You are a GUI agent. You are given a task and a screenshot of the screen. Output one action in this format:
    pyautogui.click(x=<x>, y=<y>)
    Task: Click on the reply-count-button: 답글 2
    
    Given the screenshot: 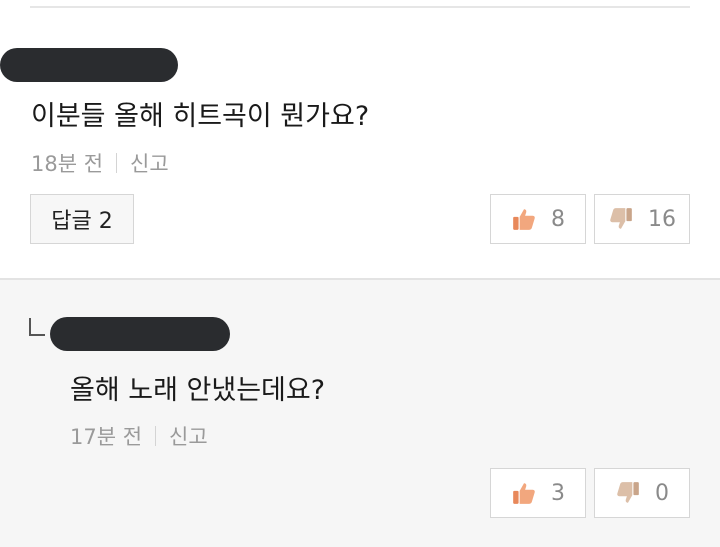 What is the action you would take?
    pyautogui.click(x=82, y=219)
    